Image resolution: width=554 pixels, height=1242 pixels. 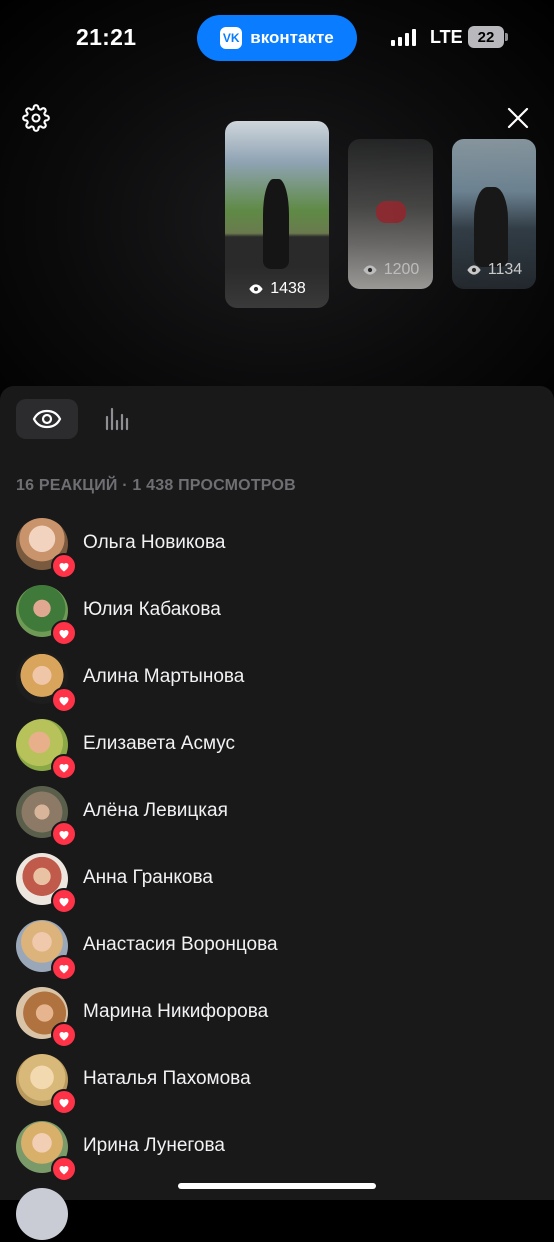 I want to click on close-button, so click(x=518, y=118).